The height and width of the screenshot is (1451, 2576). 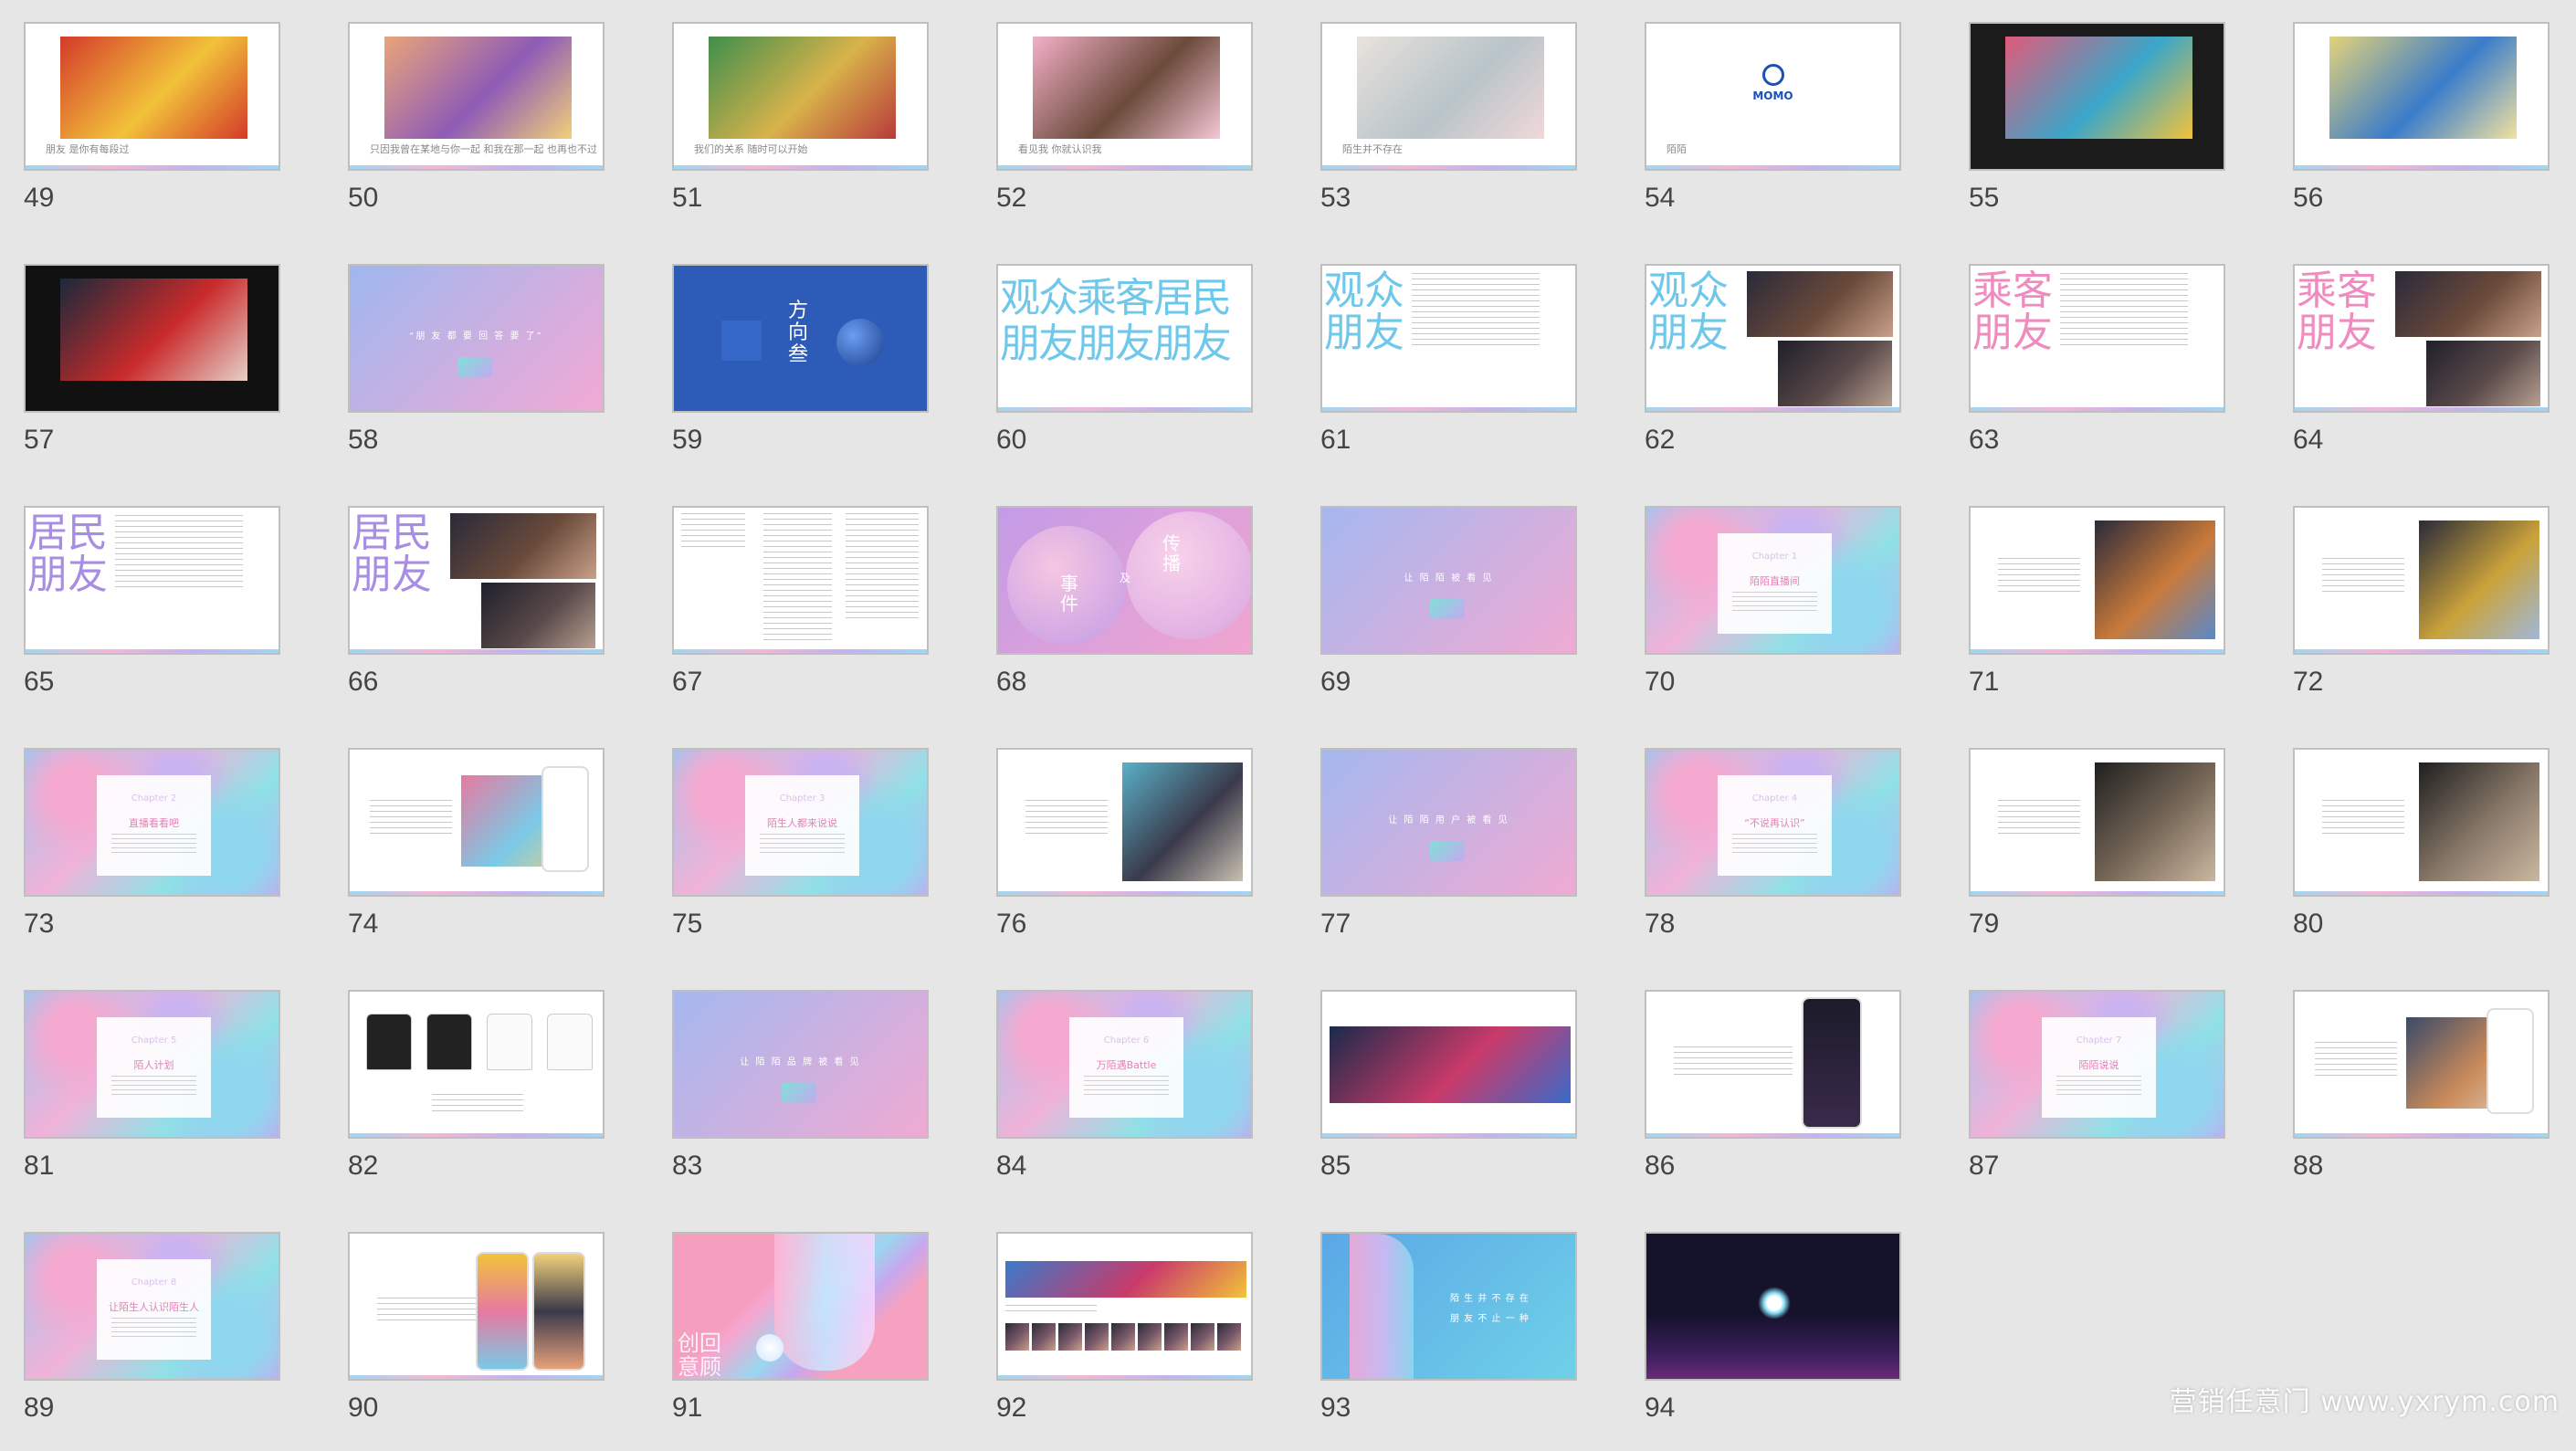 I want to click on slide-70: Chapter 1 陌陌直播间 70, so click(x=1791, y=615).